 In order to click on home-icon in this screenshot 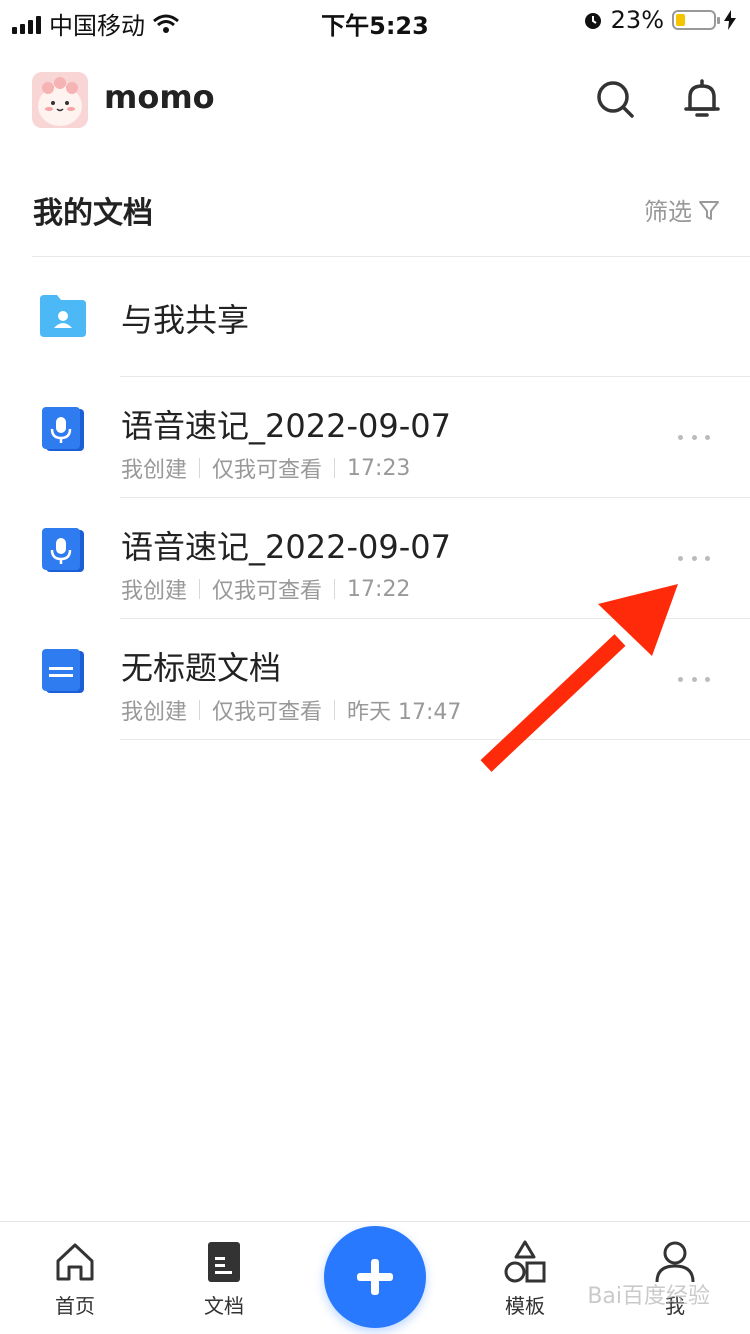, I will do `click(75, 1262)`.